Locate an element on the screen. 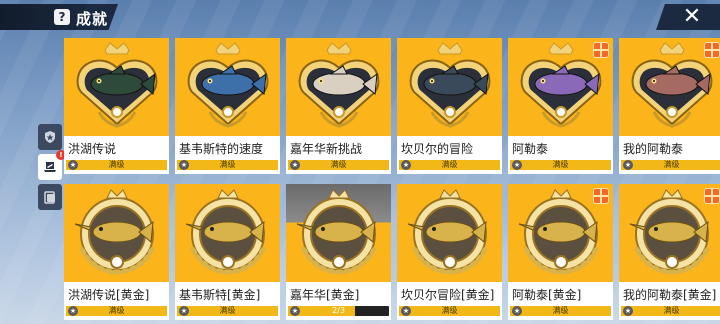  achievement-name: 坎贝尔冒险[黄金] is located at coordinates (448, 295).